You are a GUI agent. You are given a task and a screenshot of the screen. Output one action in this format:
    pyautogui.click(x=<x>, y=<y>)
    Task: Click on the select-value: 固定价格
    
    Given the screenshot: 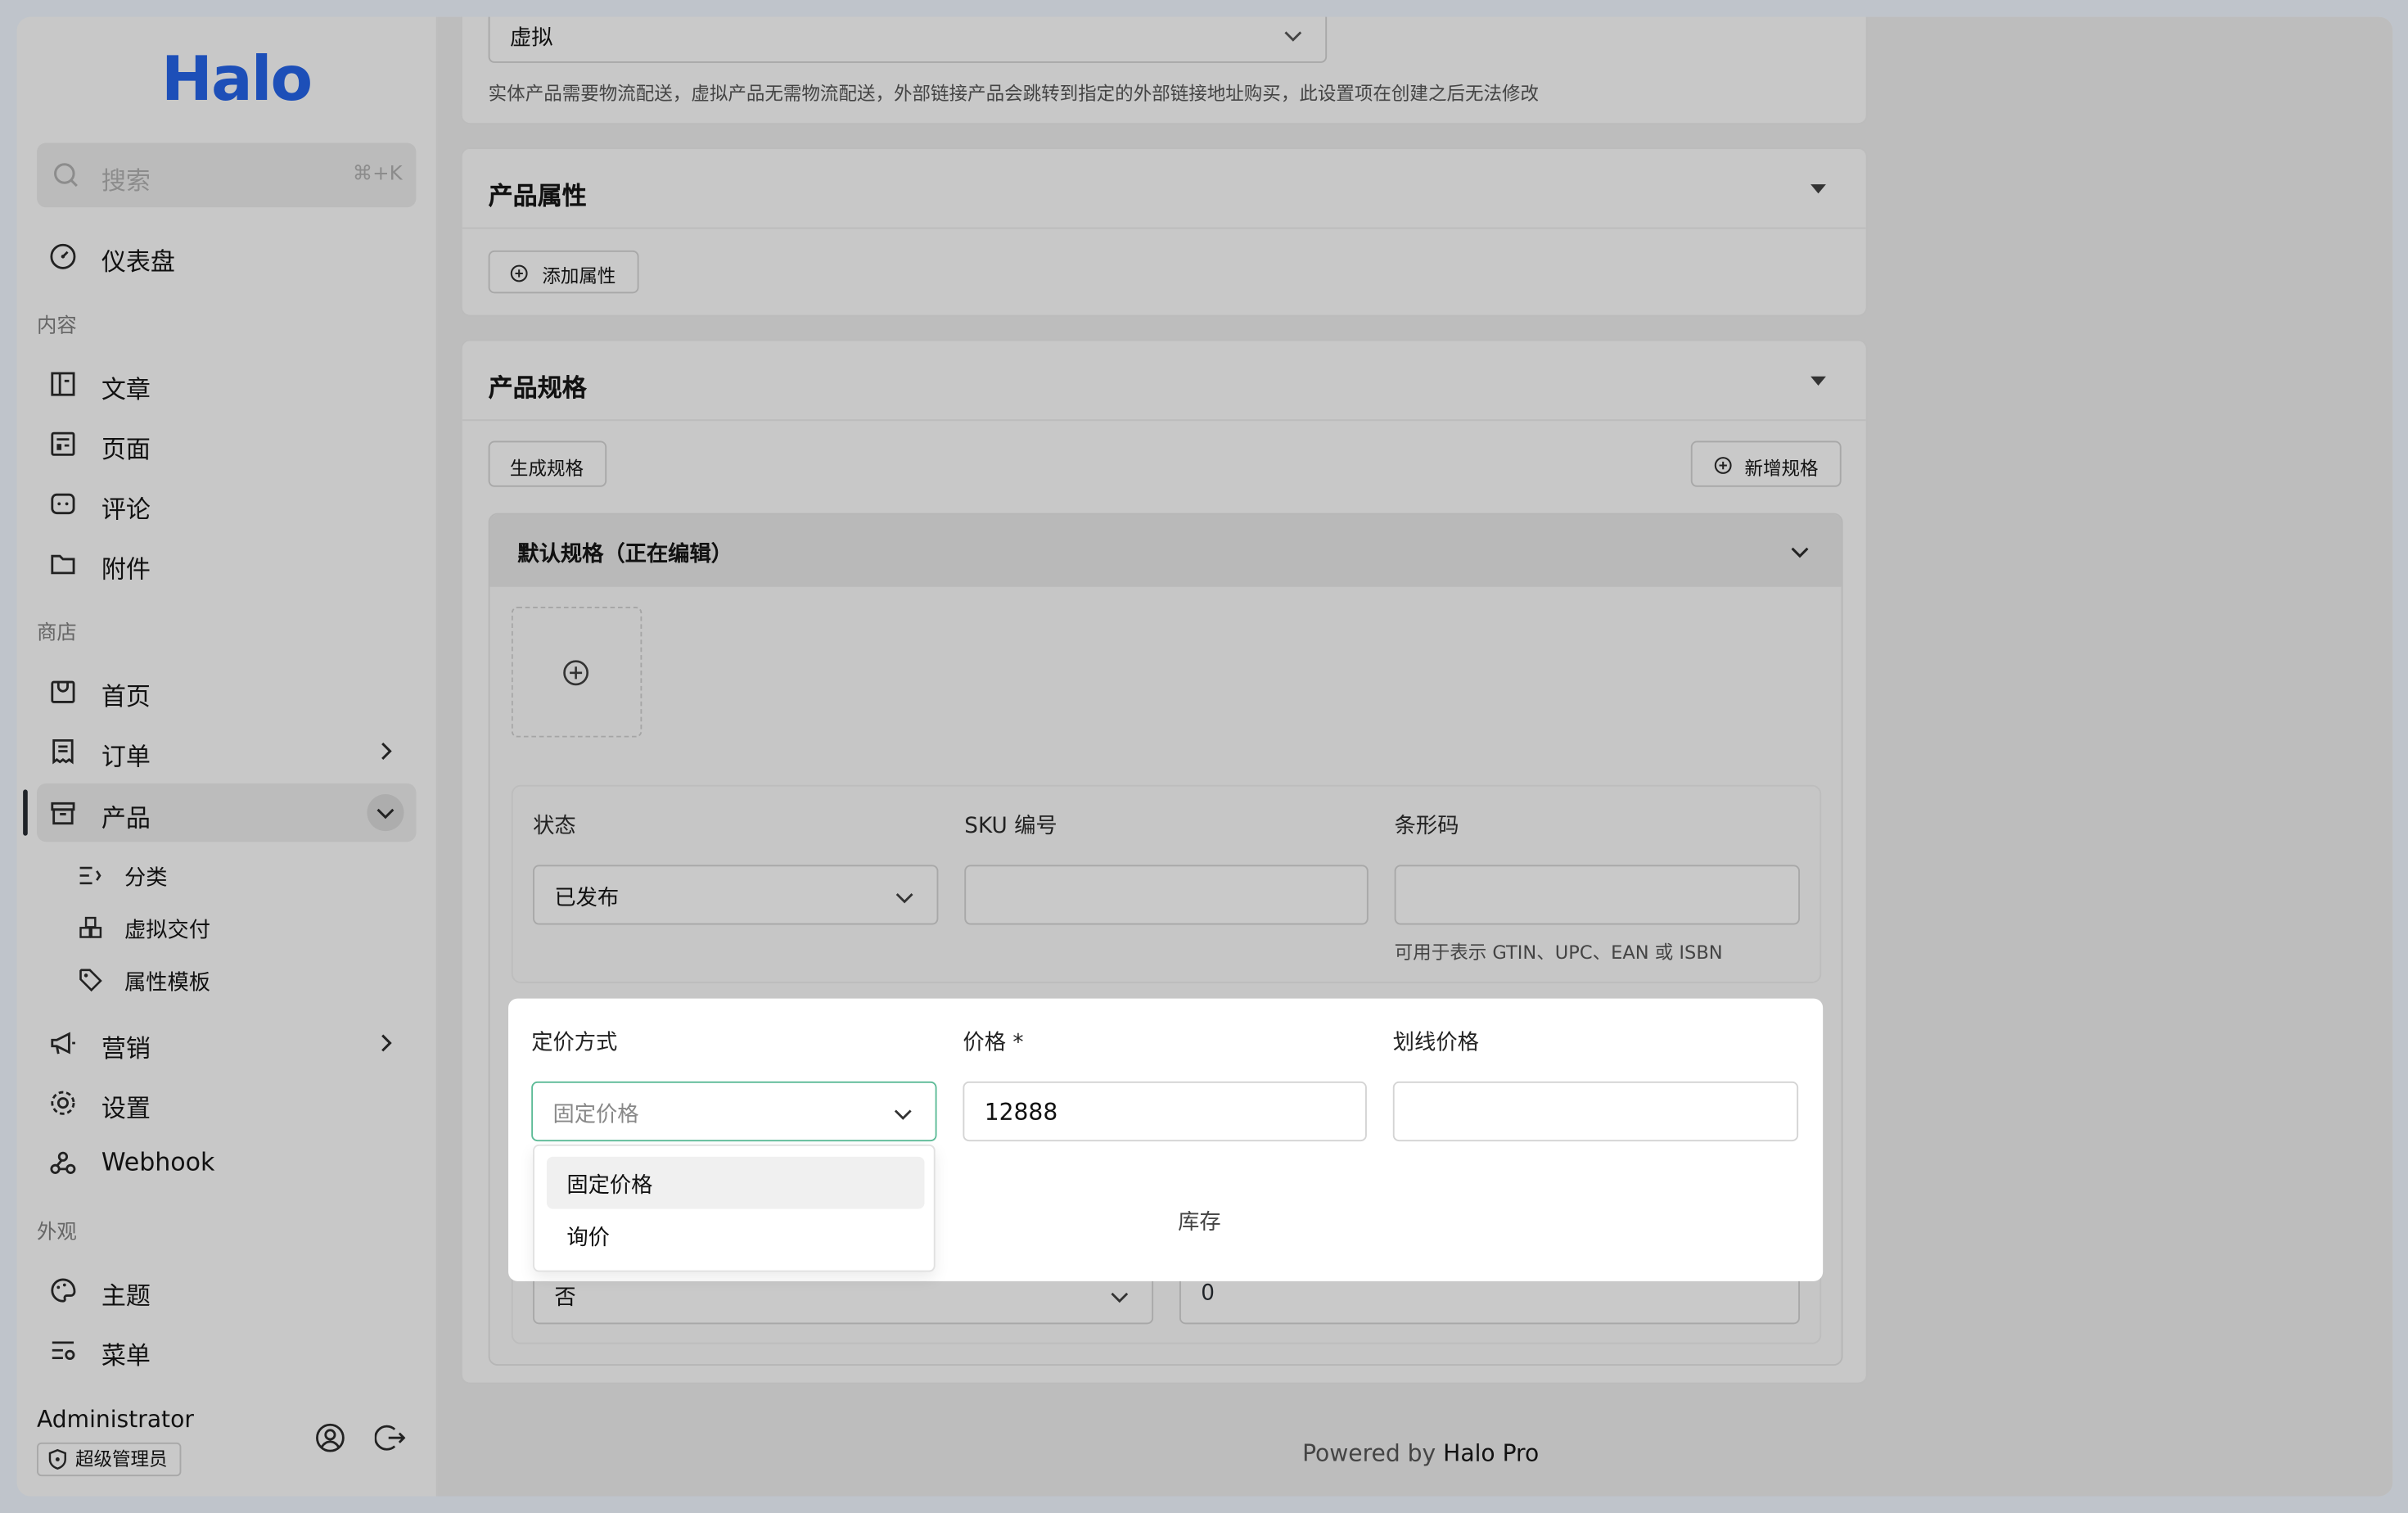 What is the action you would take?
    pyautogui.click(x=595, y=1115)
    